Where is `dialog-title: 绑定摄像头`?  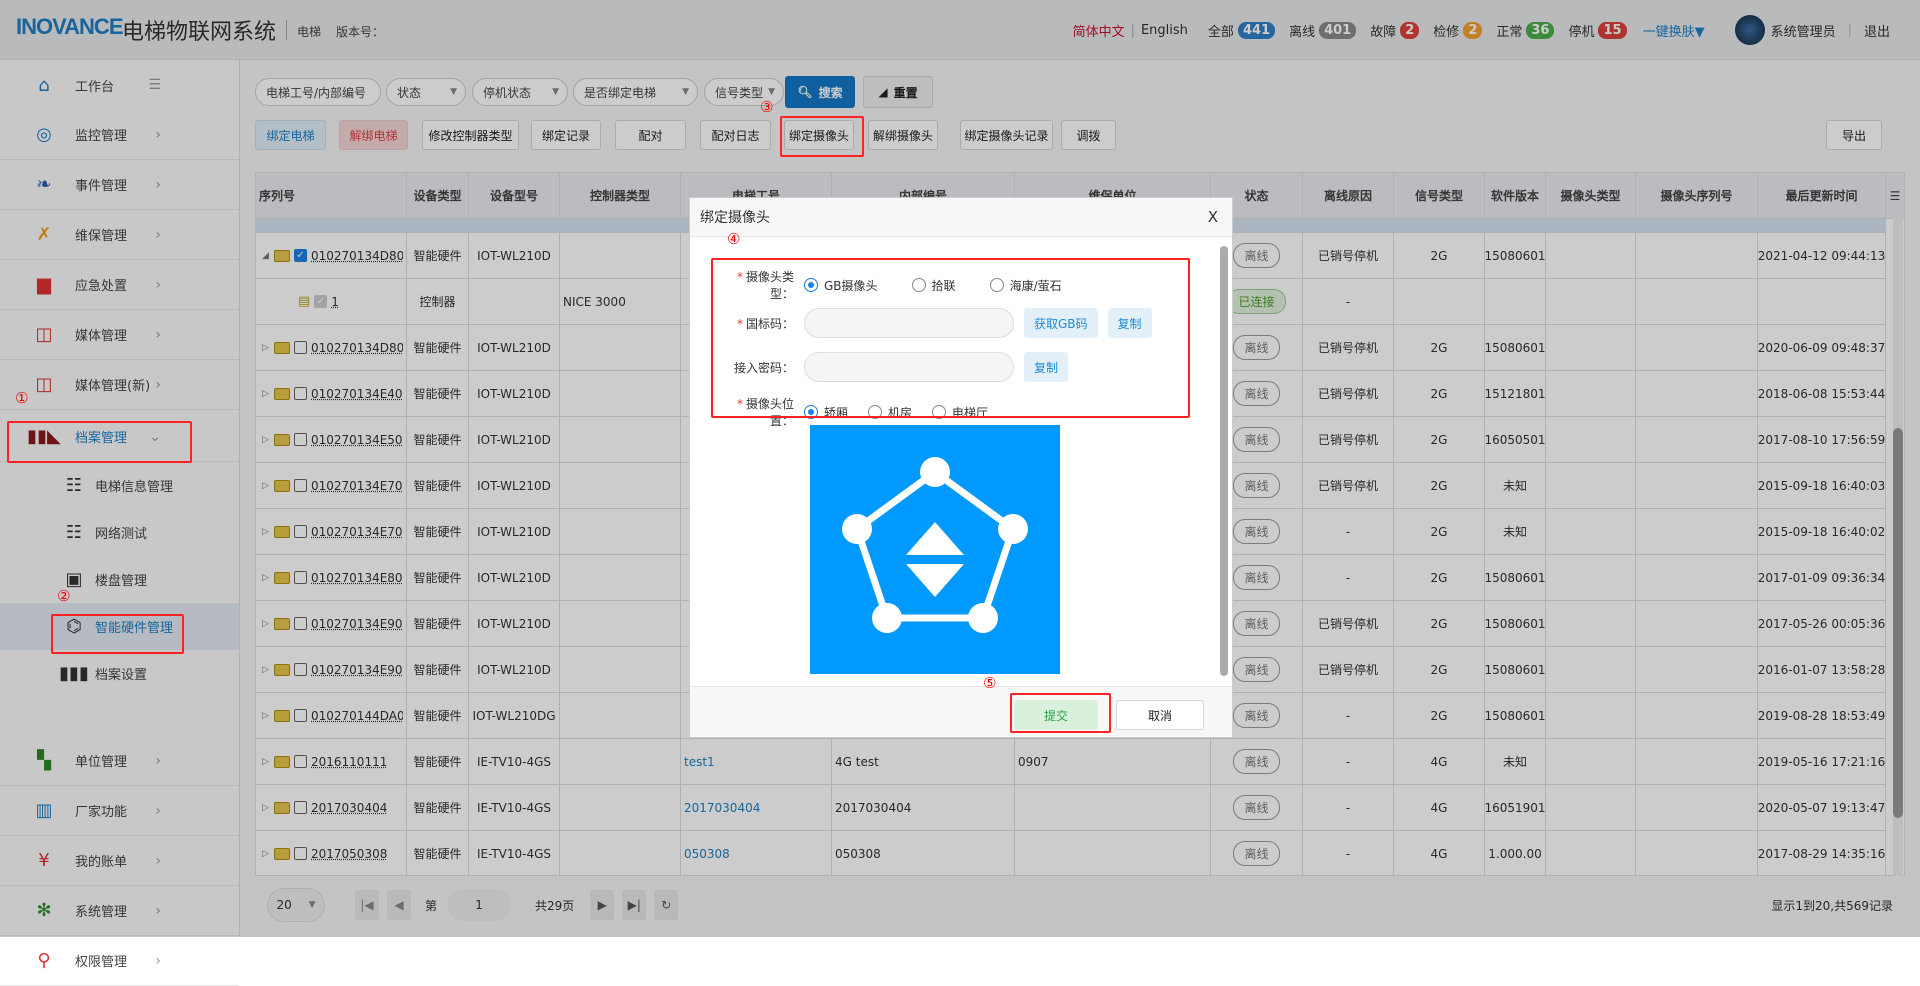
dialog-title: 绑定摄像头 is located at coordinates (735, 218).